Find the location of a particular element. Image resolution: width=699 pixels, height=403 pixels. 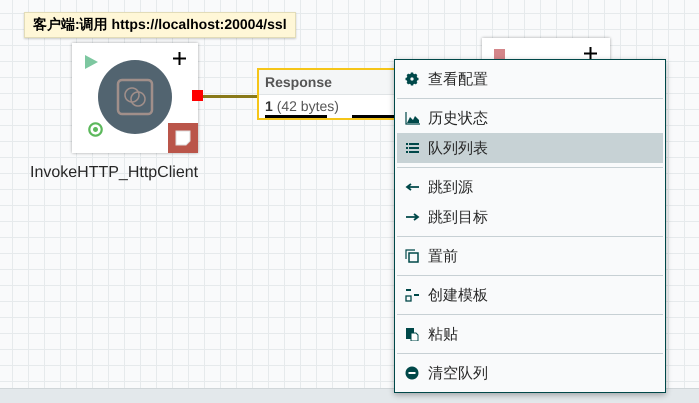

menu-item-label: 跳到目标 is located at coordinates (458, 217).